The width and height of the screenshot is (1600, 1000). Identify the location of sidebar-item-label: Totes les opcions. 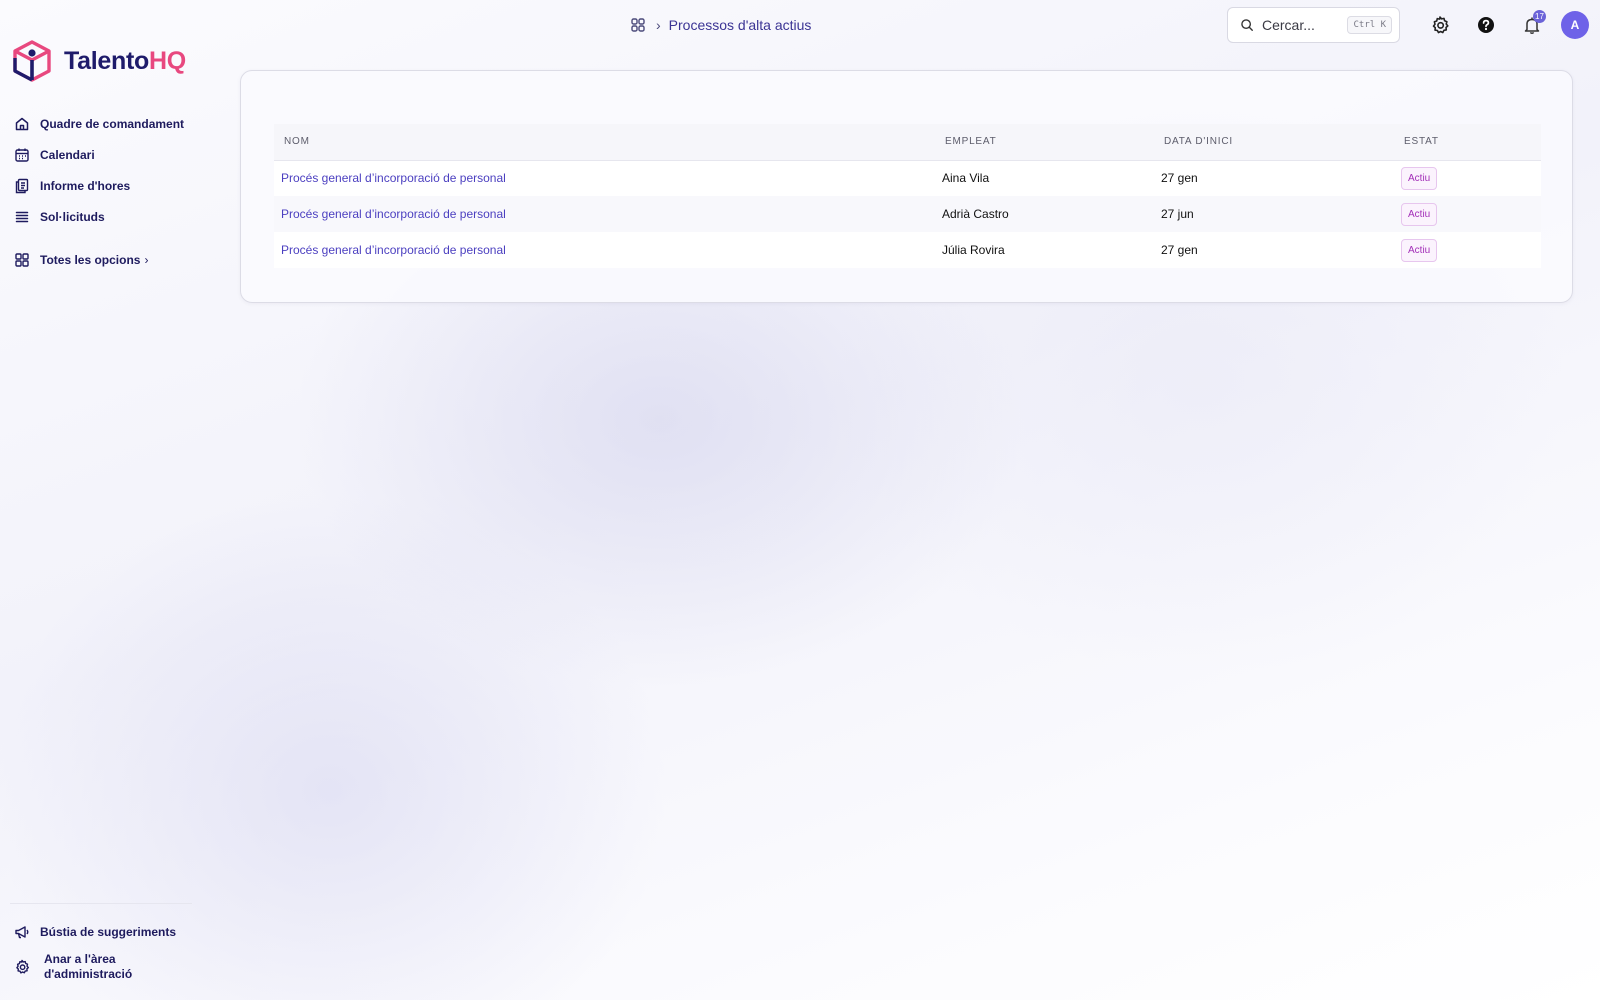
(90, 259).